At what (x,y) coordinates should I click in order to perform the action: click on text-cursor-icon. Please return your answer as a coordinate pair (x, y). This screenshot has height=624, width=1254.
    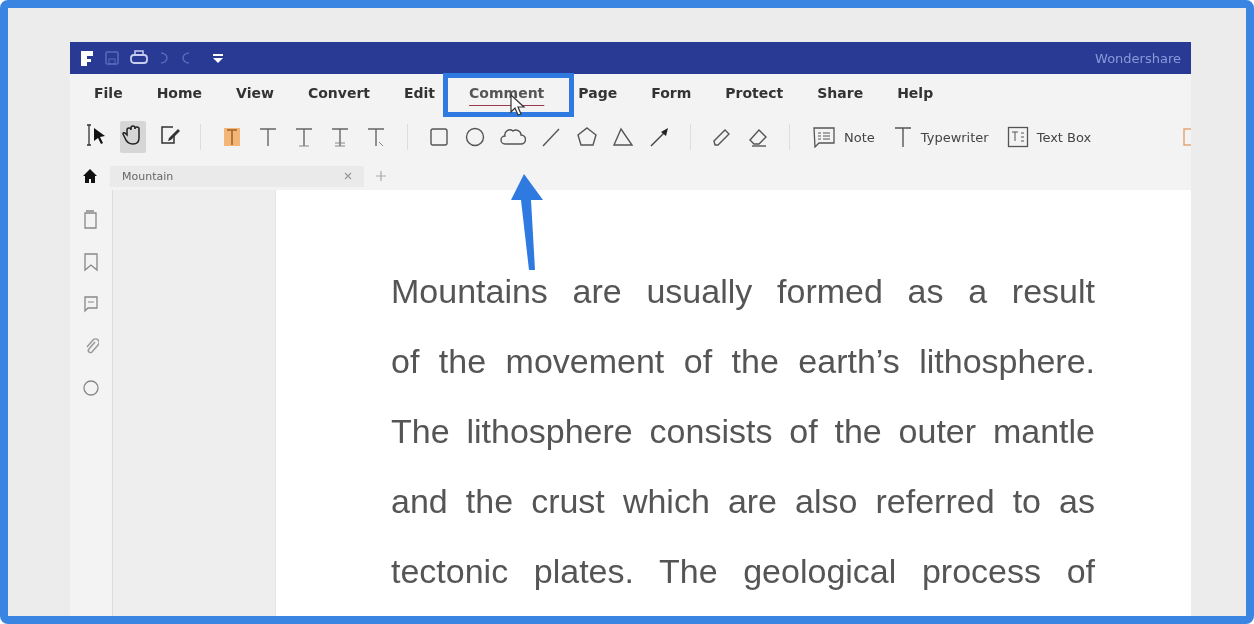
    Looking at the image, I should click on (902, 137).